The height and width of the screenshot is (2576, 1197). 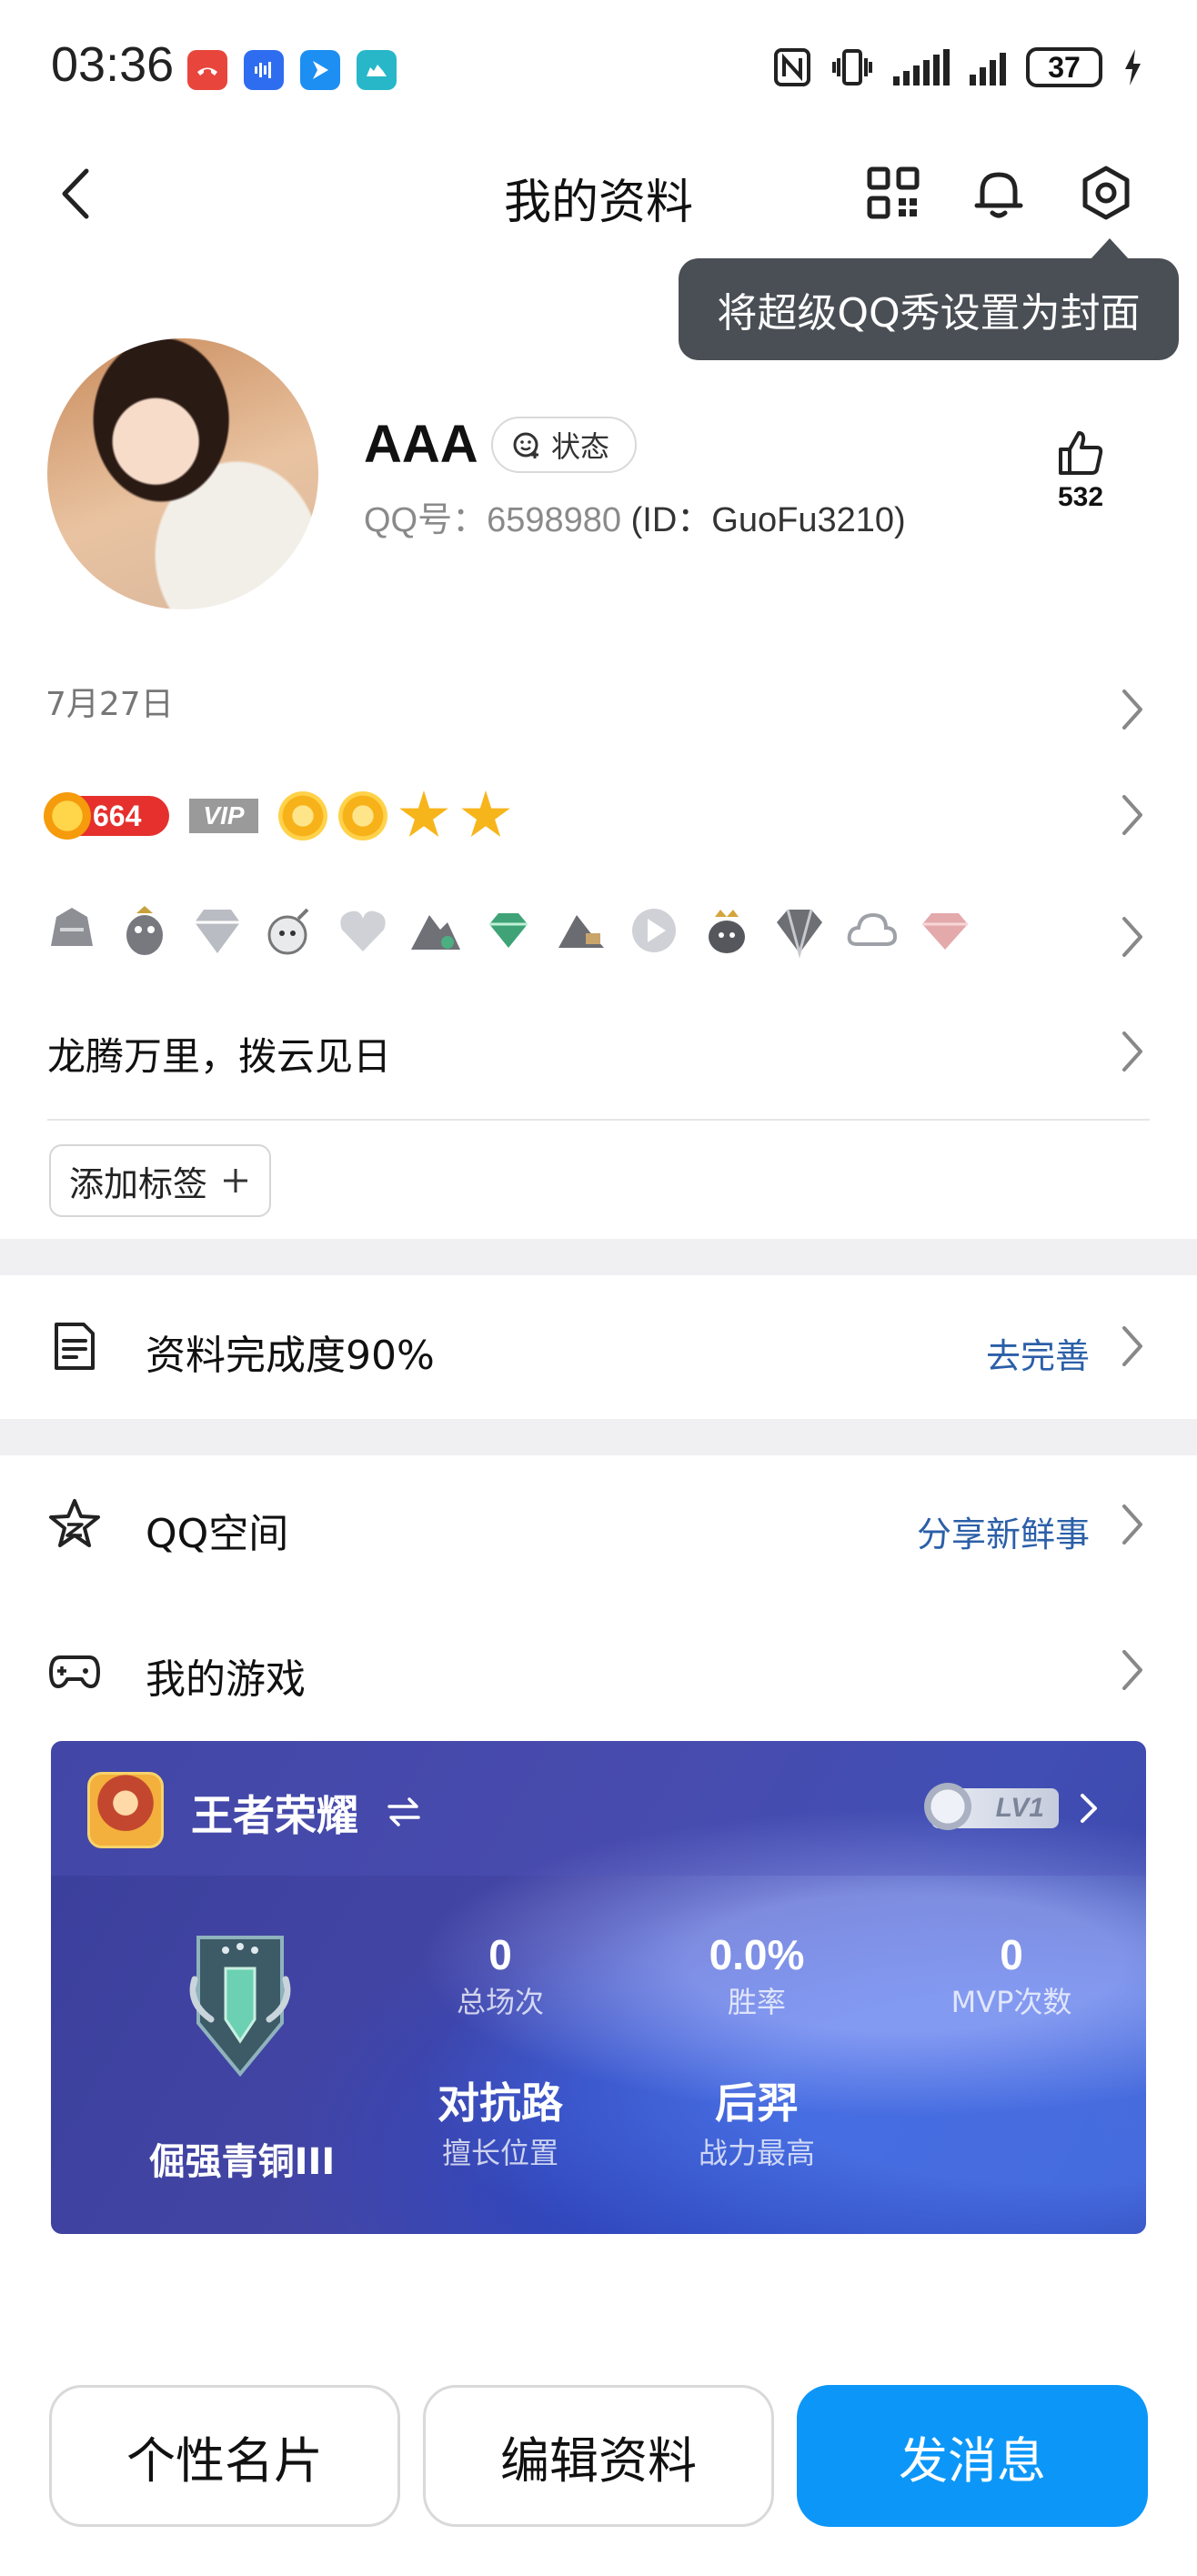 What do you see at coordinates (224, 2456) in the screenshot?
I see `profile-card-button: 个性名片` at bounding box center [224, 2456].